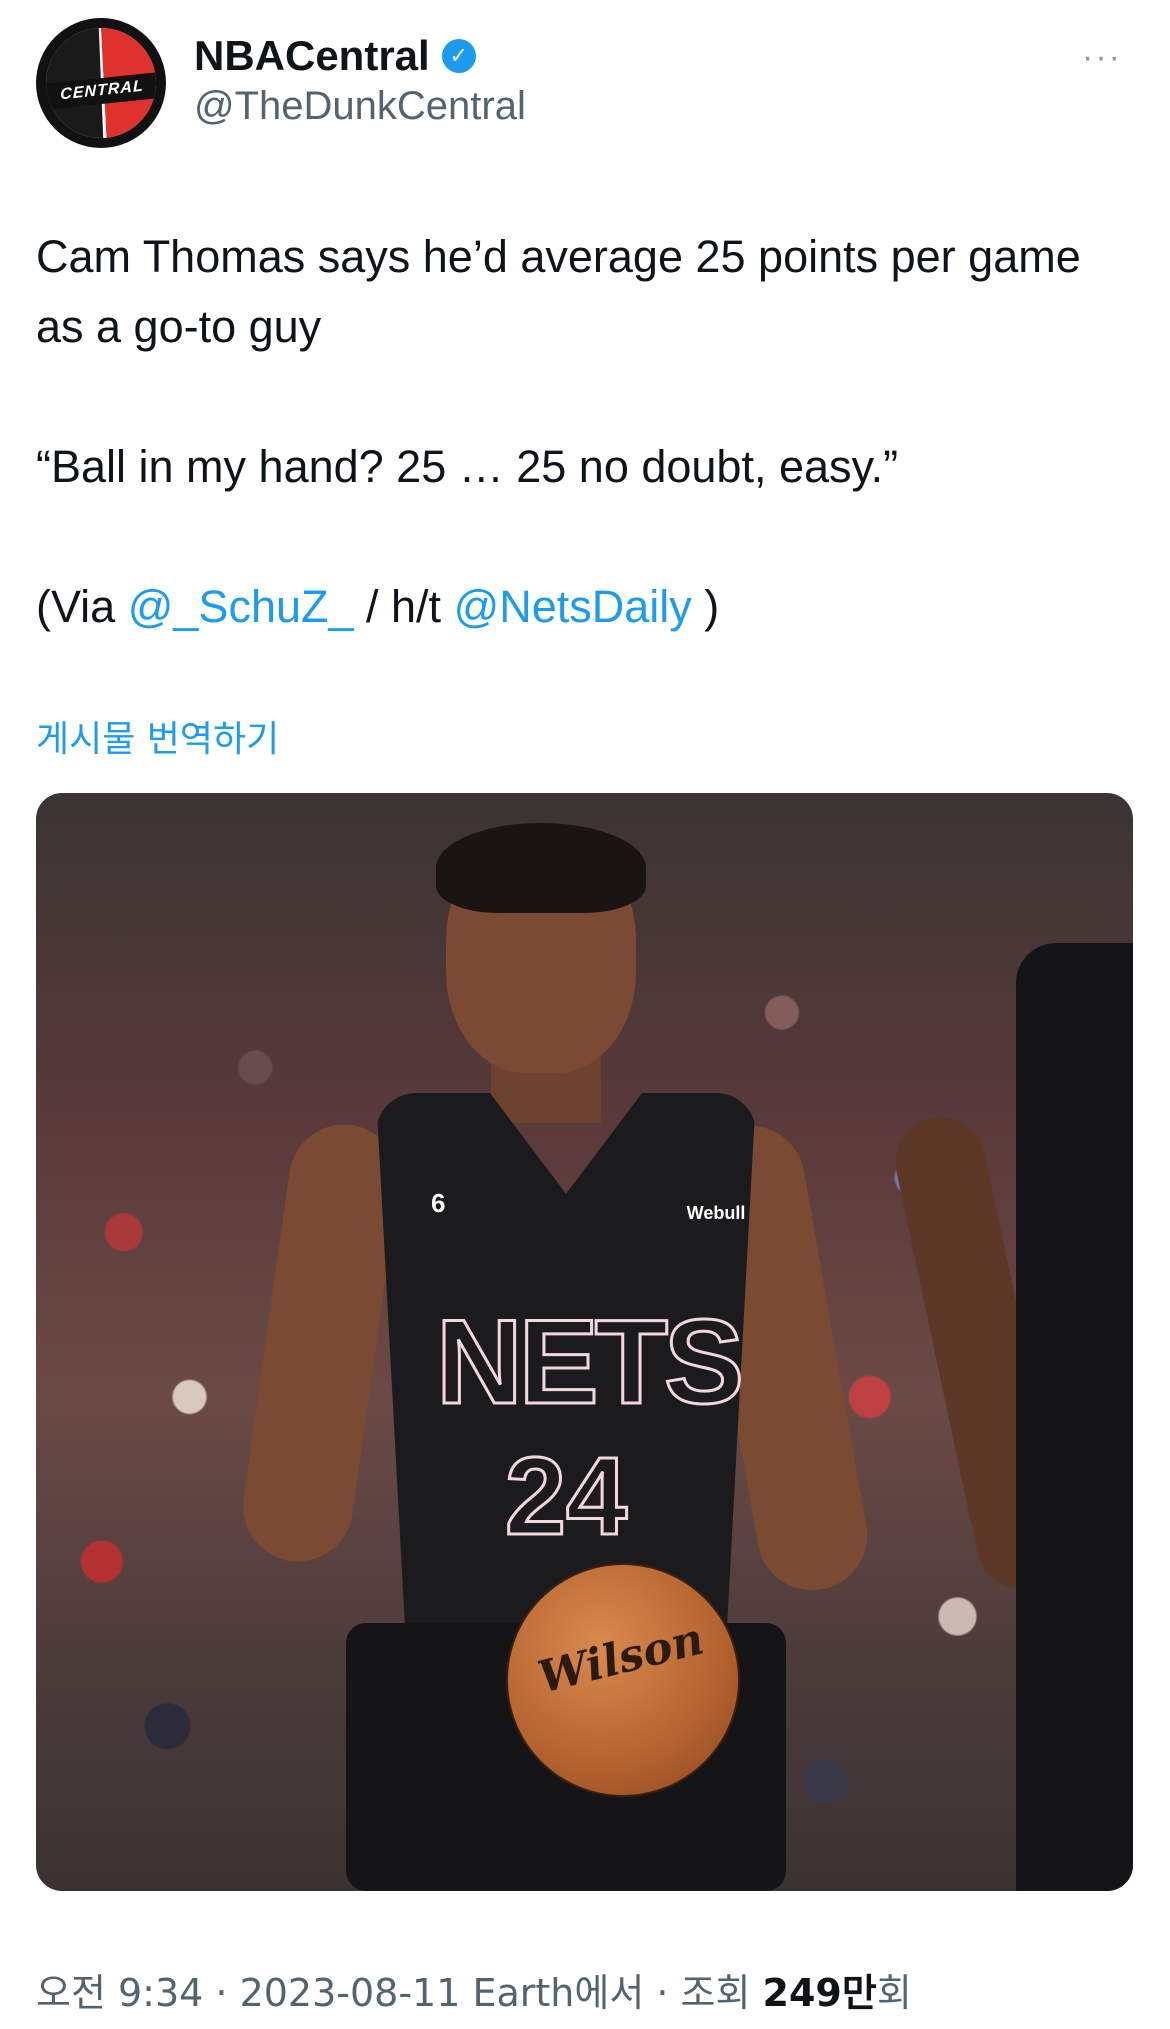  I want to click on mention-link-netsdaily: @NetsDaily, so click(573, 606).